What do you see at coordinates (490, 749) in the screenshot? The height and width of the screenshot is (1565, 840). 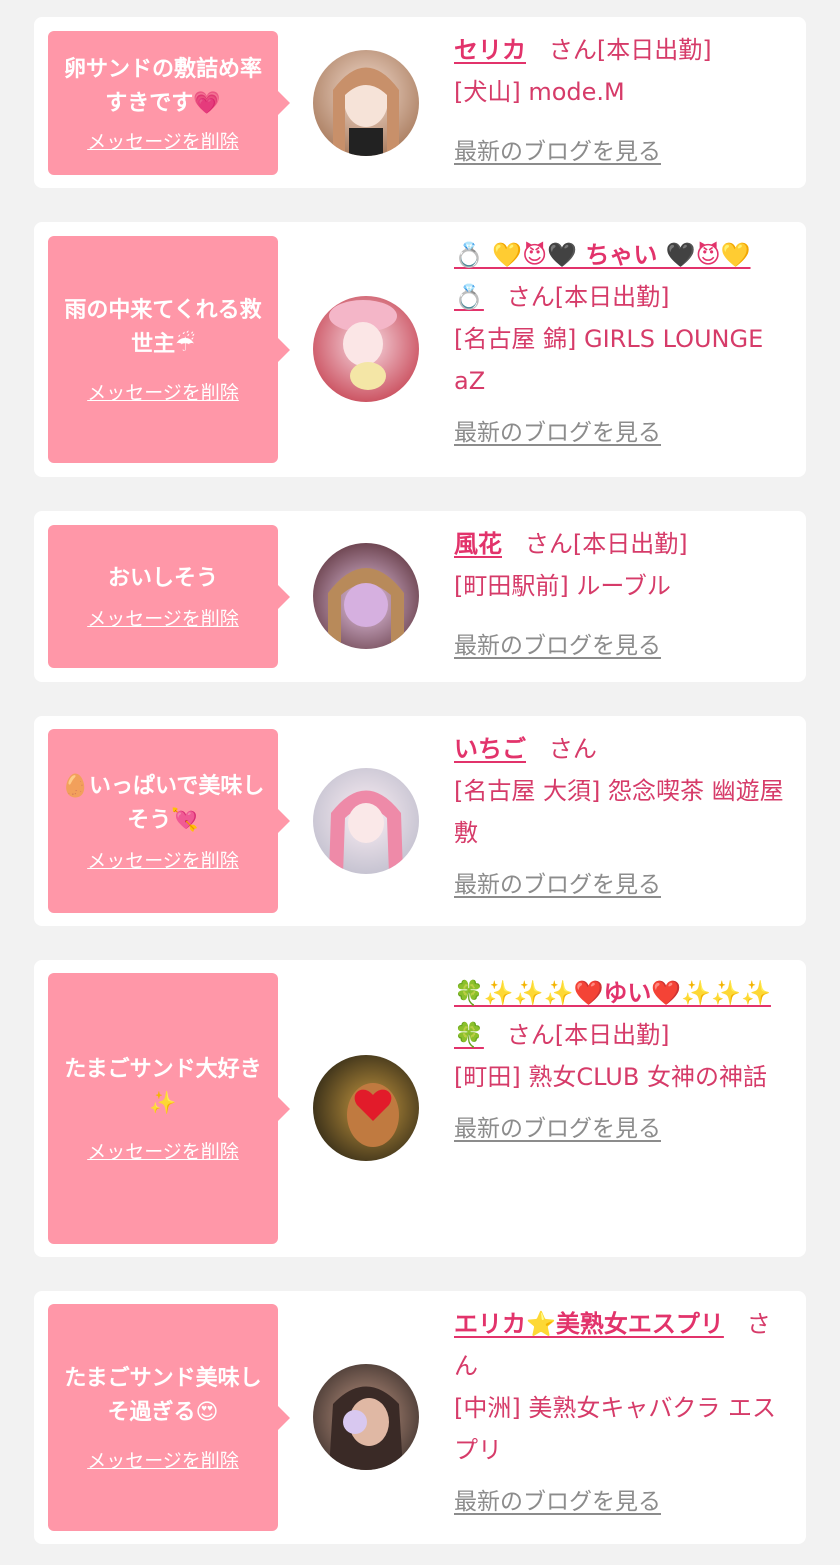 I see `cast-name-link: いちご` at bounding box center [490, 749].